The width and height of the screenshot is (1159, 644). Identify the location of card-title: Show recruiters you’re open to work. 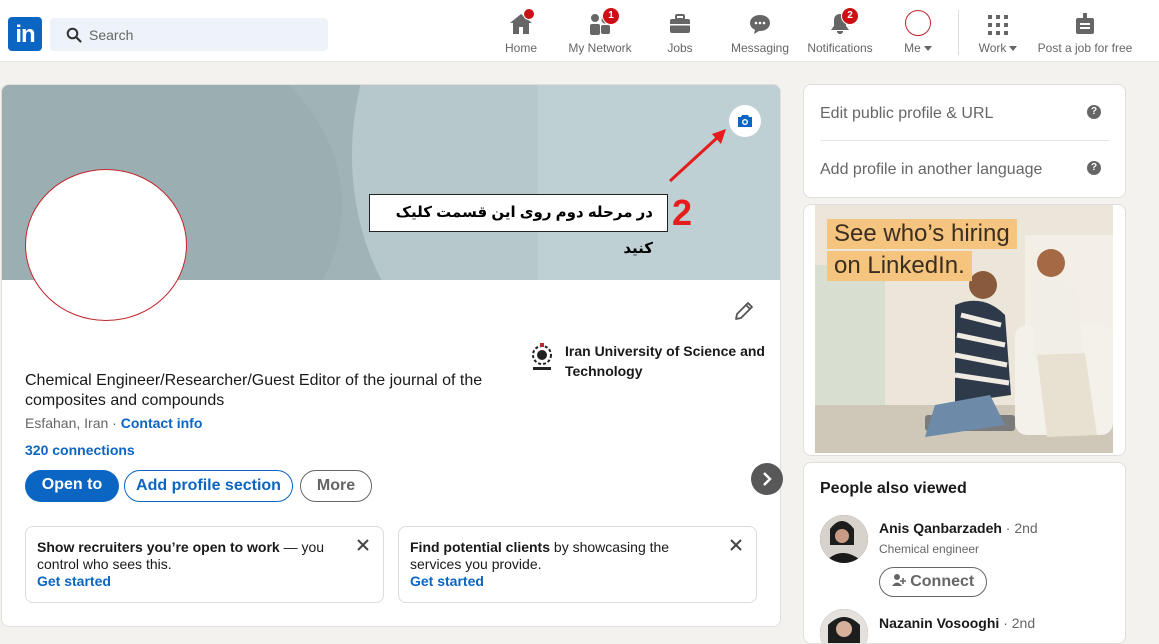
(158, 547).